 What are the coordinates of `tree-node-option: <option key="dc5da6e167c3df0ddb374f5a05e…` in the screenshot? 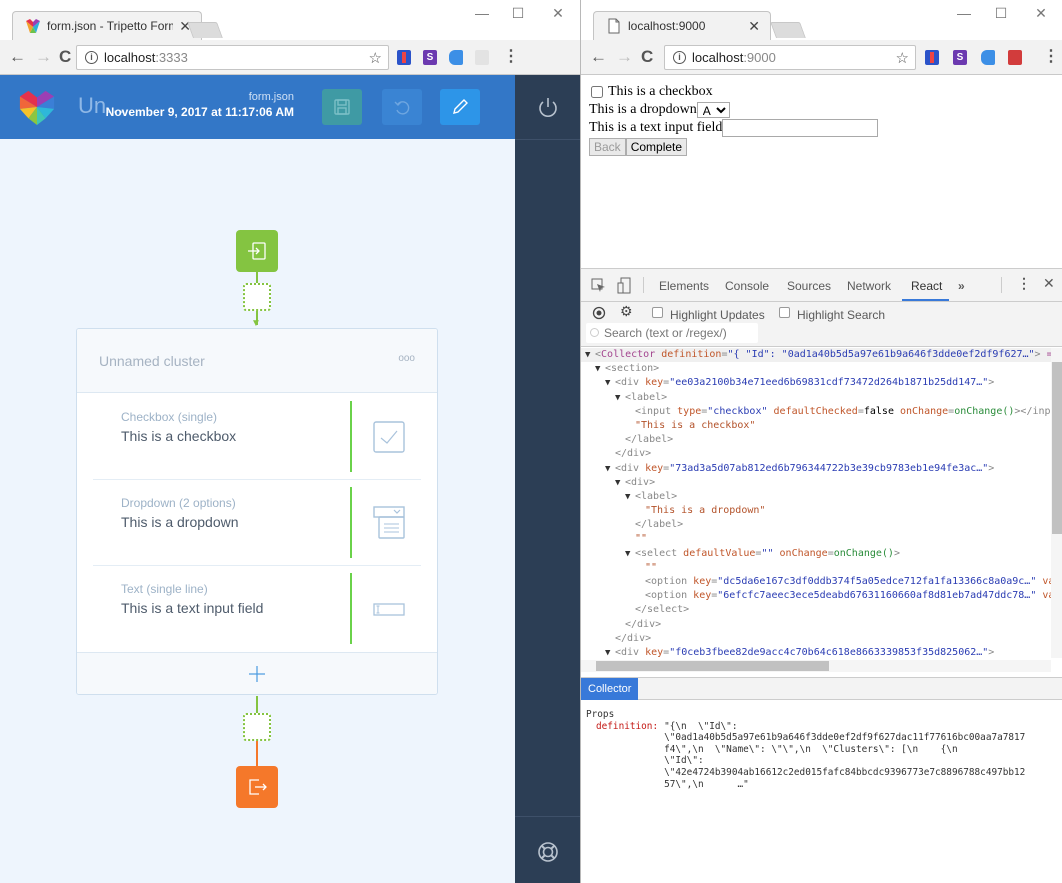 It's located at (816, 582).